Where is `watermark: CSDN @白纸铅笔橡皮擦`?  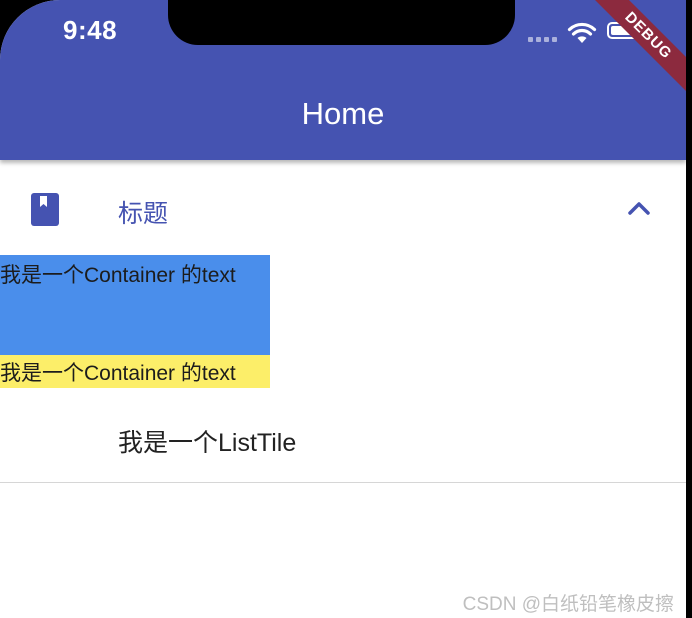 watermark: CSDN @白纸铅笔橡皮擦 is located at coordinates (568, 604).